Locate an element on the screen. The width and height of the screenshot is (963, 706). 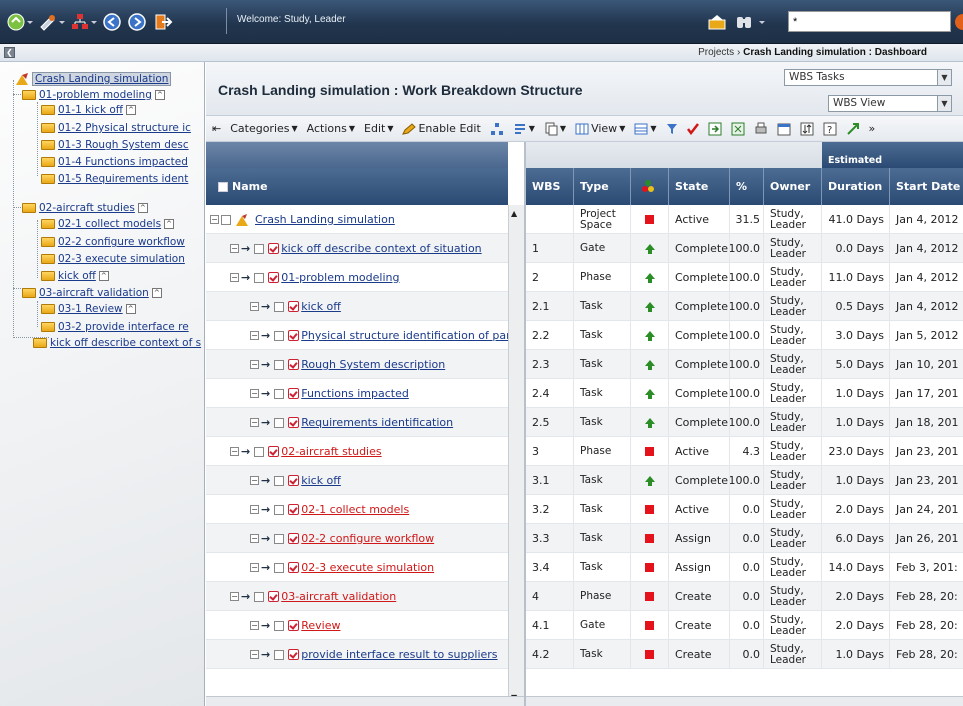
tree-node-03-1: 03-1 Review ^ is located at coordinates (88, 309).